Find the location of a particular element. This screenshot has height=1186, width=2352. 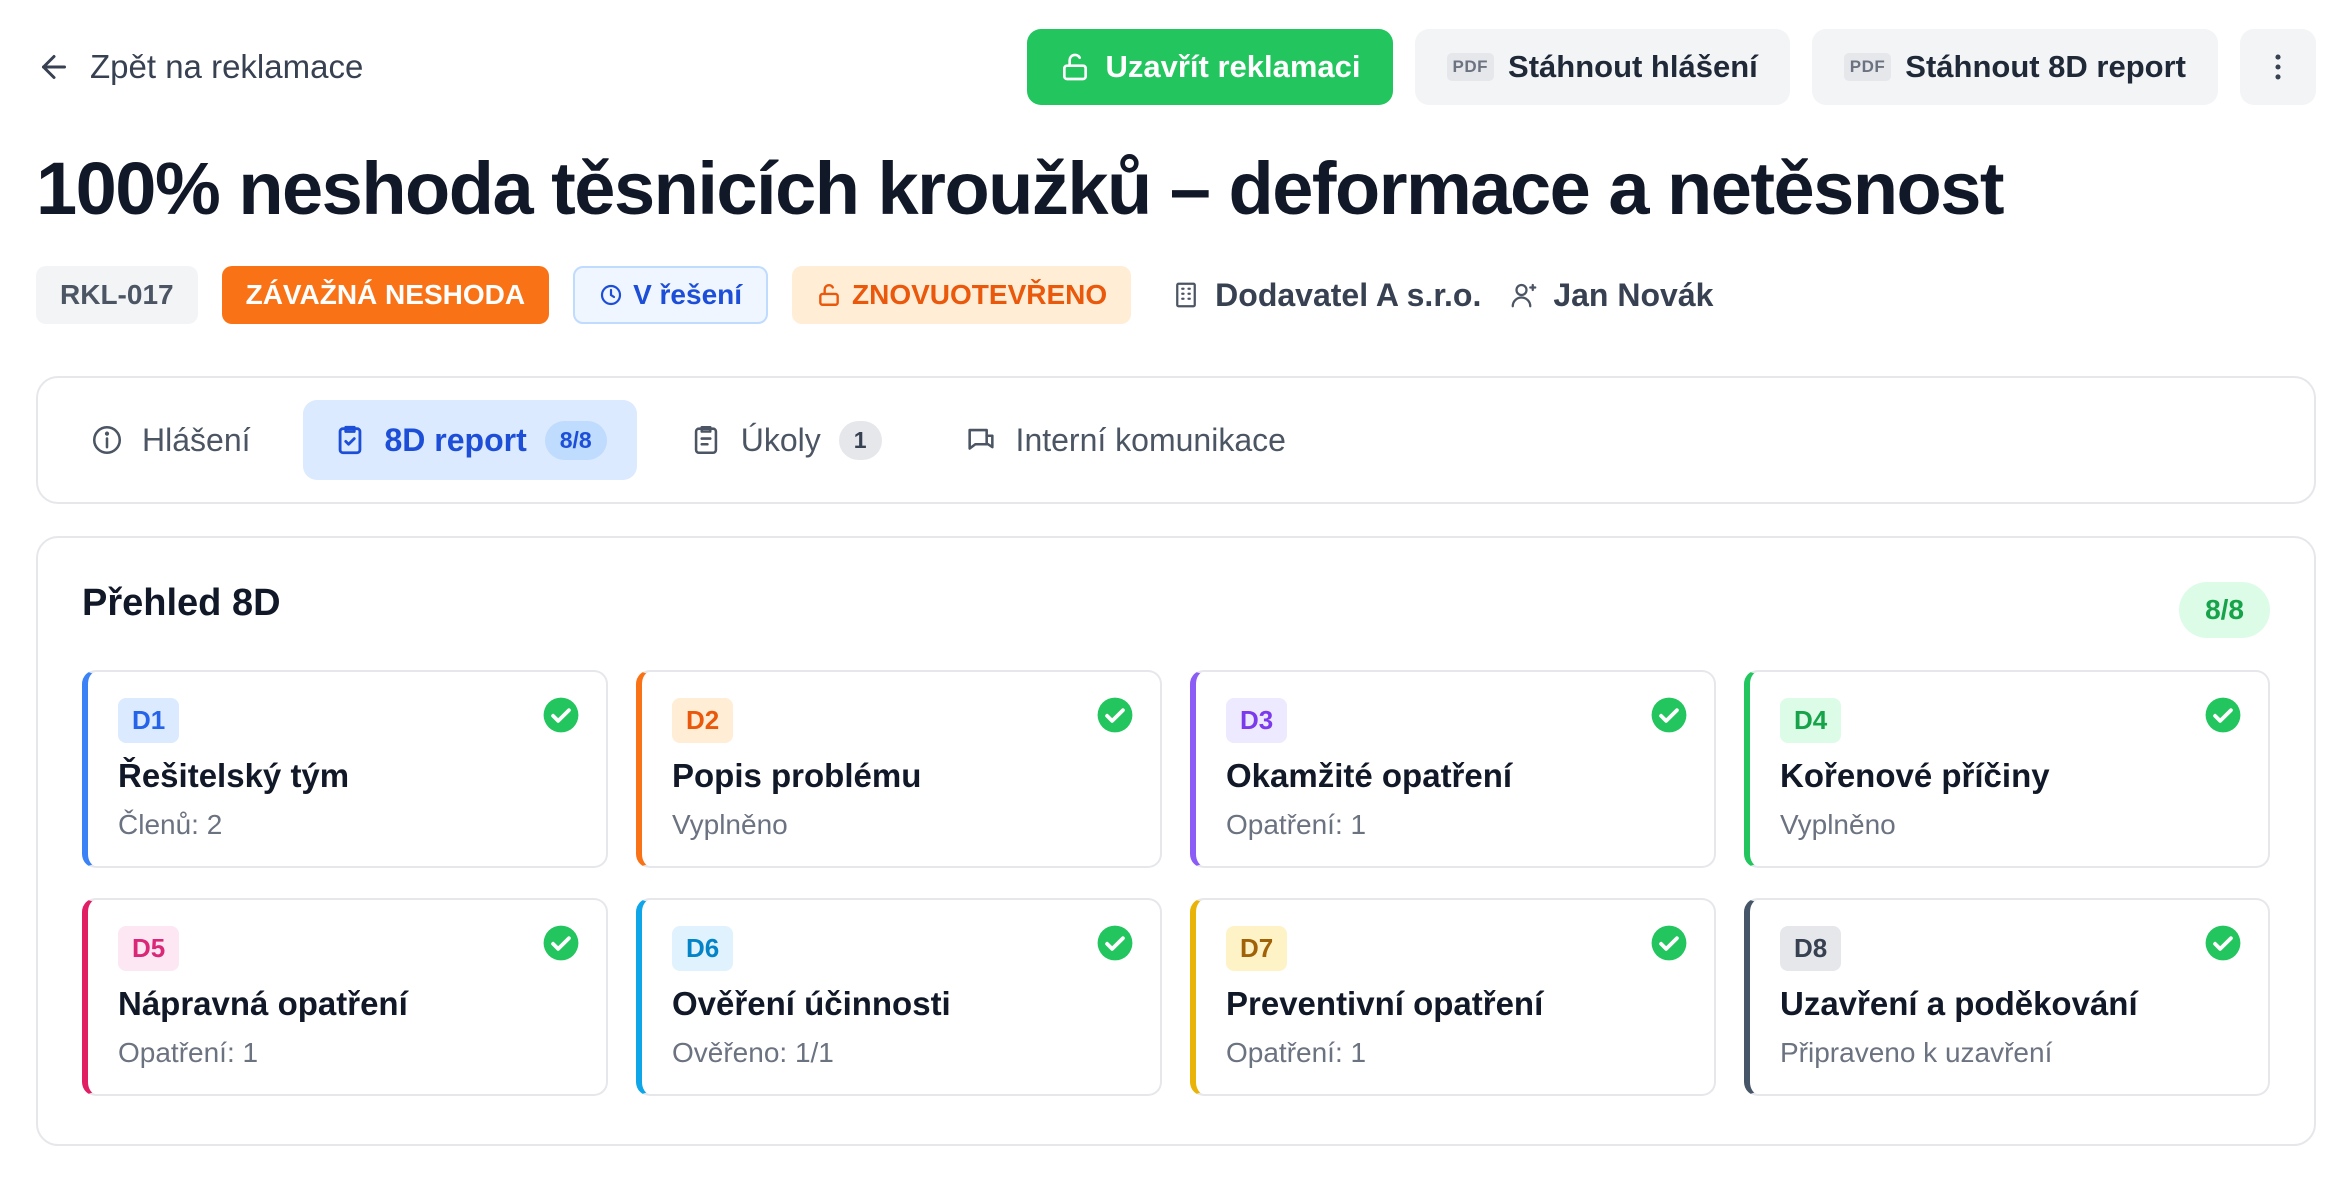

discipline-title: Preventivní opatření is located at coordinates (1385, 1003).